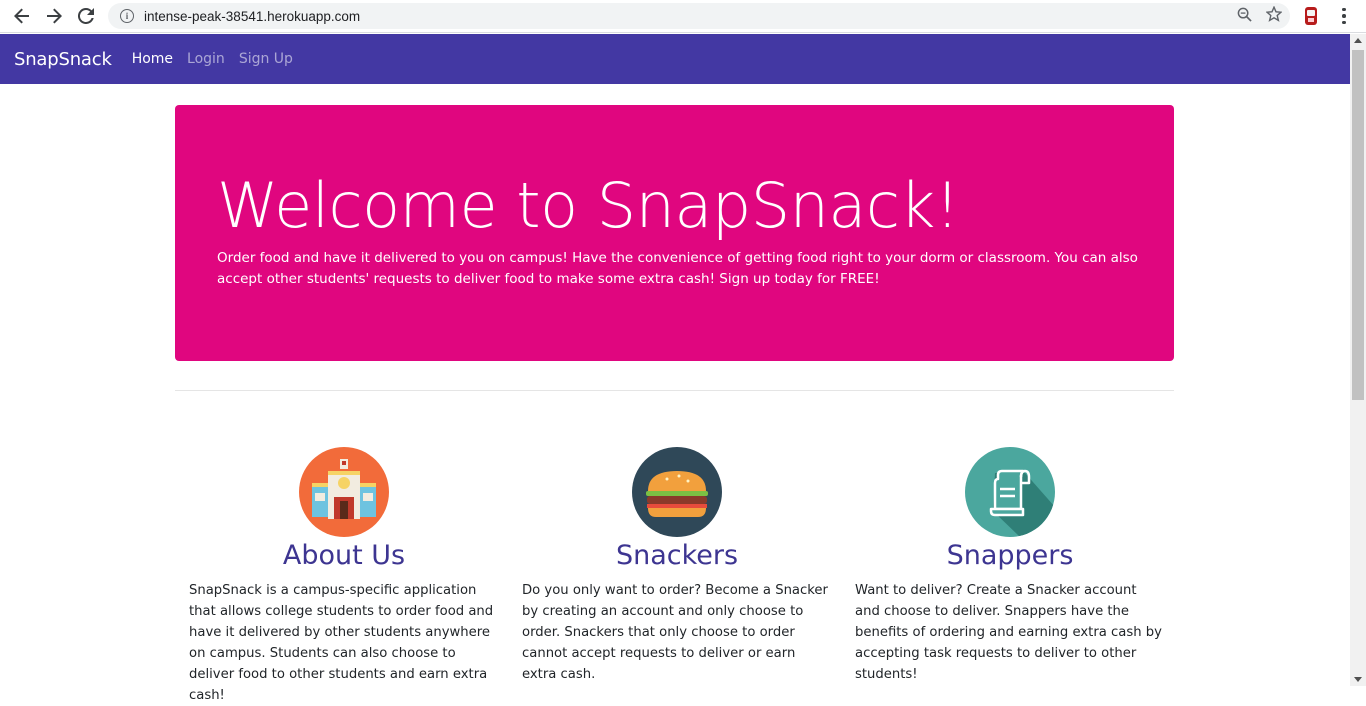 The image size is (1366, 706). I want to click on reload-icon, so click(86, 16).